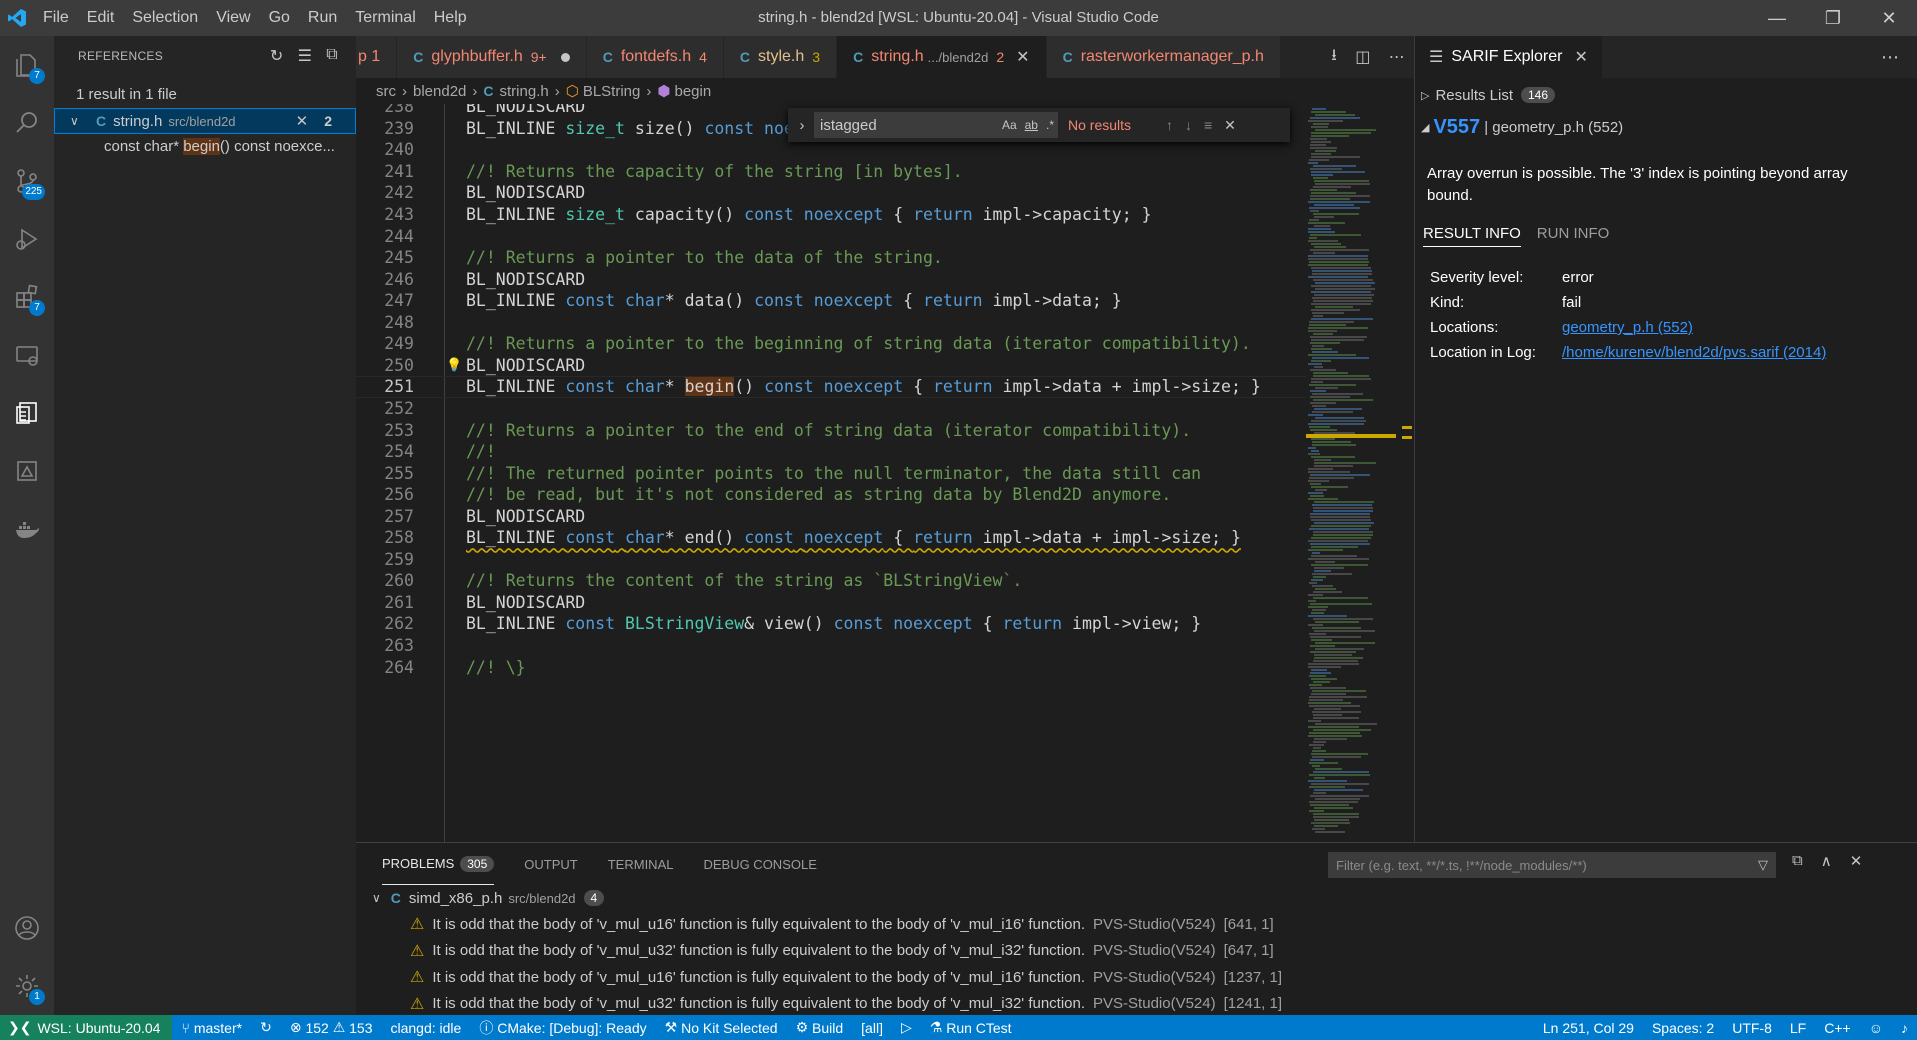 The width and height of the screenshot is (1917, 1040). I want to click on docker-icon, so click(27, 529).